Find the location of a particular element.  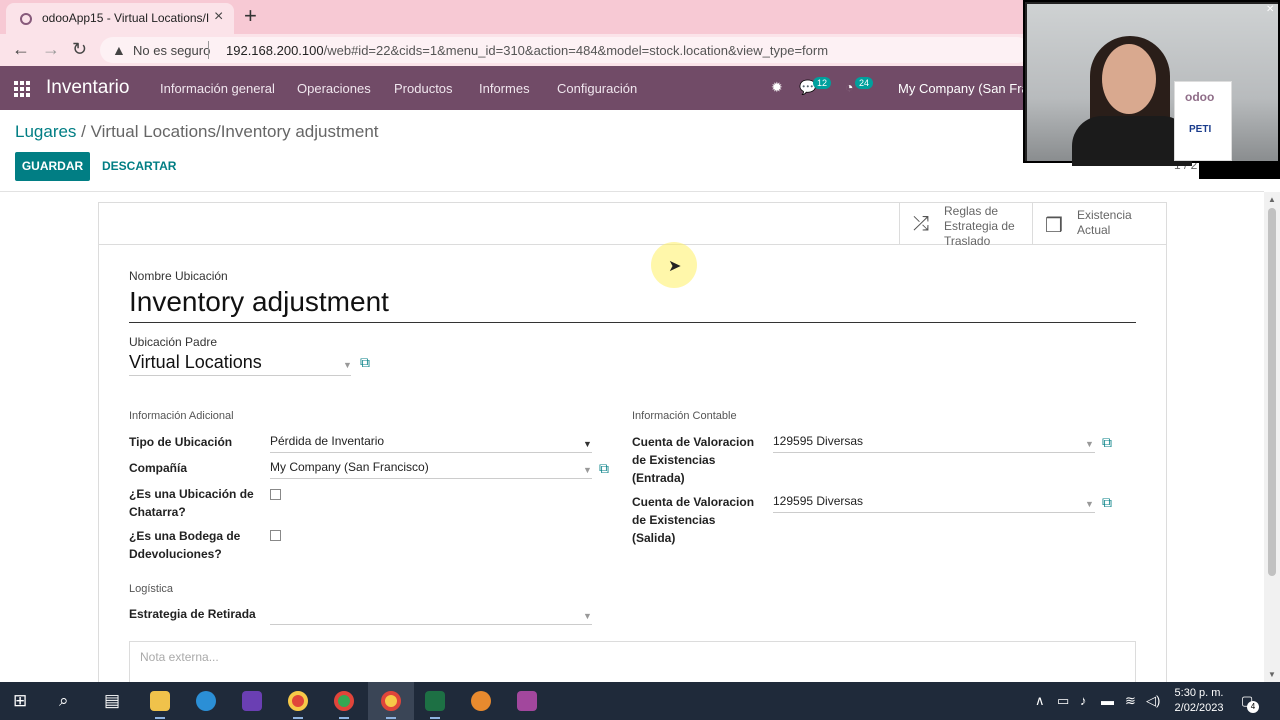

scroll-thumb is located at coordinates (1272, 392).